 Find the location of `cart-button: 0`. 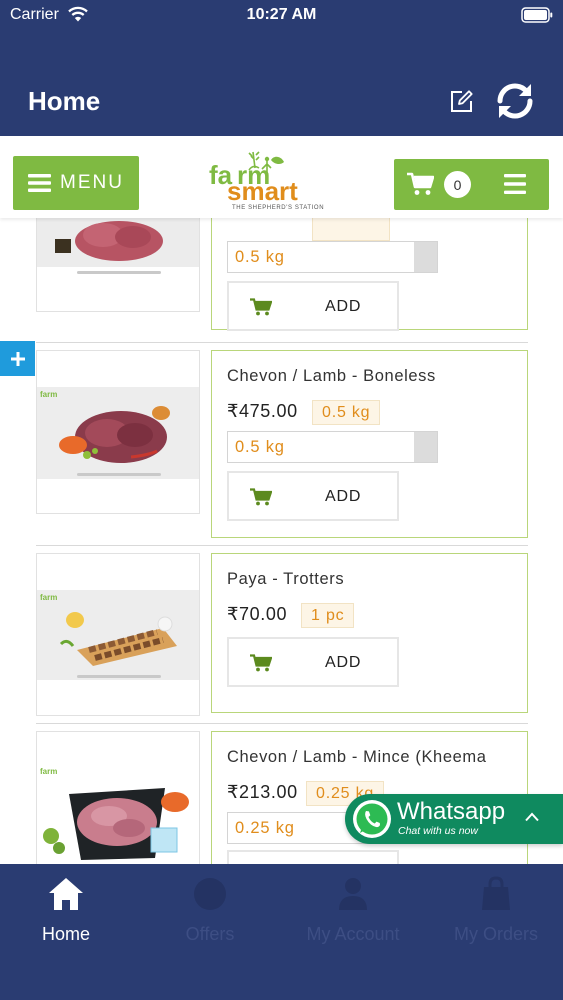

cart-button: 0 is located at coordinates (471, 184).